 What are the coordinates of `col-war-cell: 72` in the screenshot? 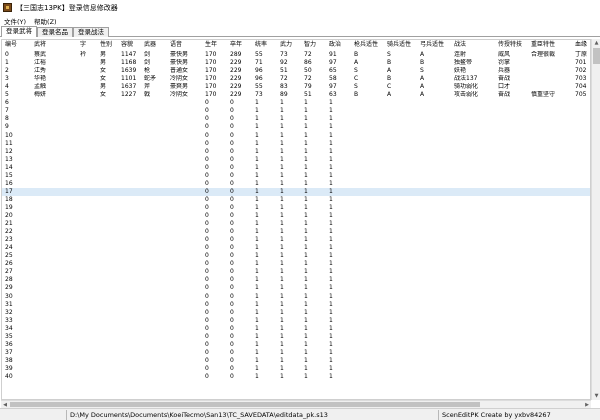 It's located at (290, 79).